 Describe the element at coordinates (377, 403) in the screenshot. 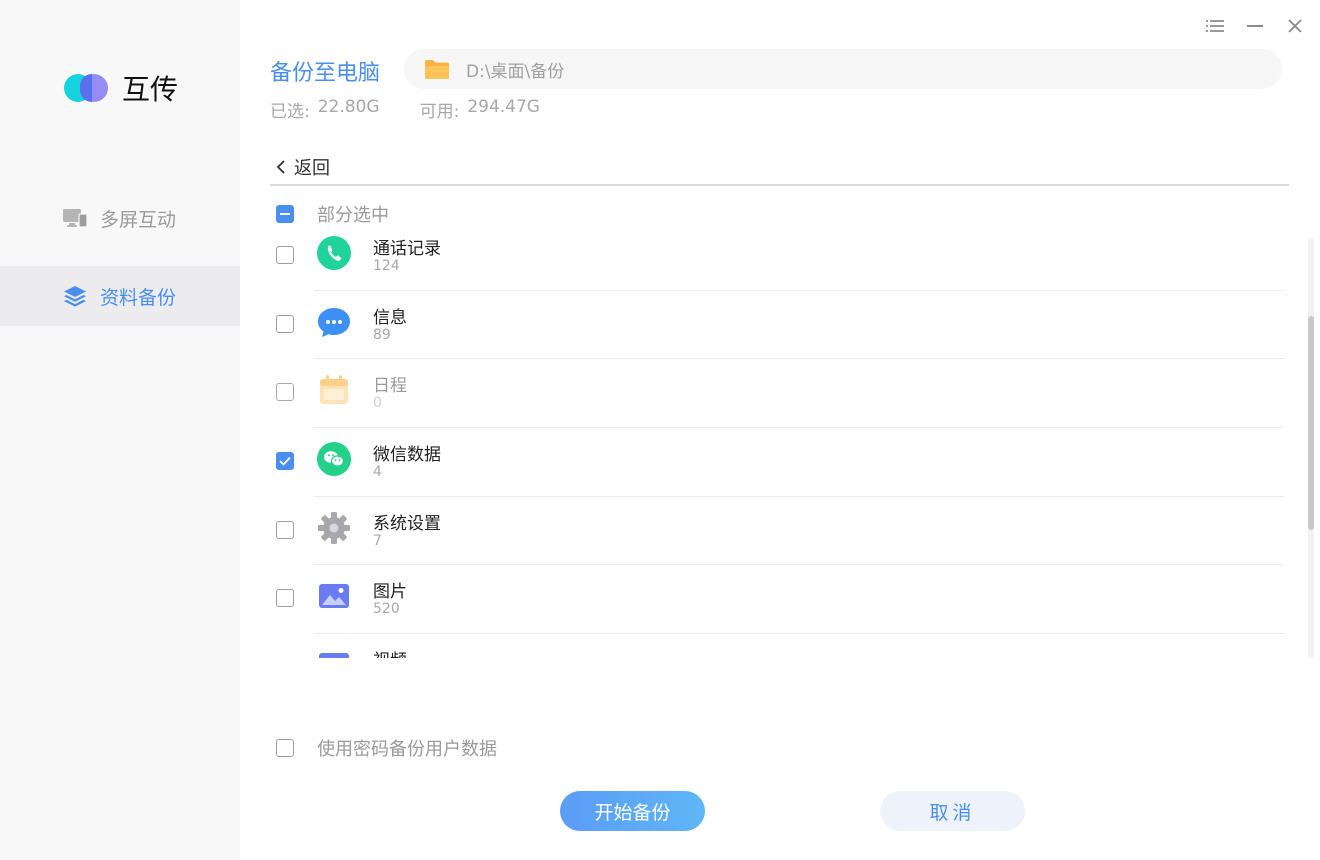

I see `item-count: 0` at that location.